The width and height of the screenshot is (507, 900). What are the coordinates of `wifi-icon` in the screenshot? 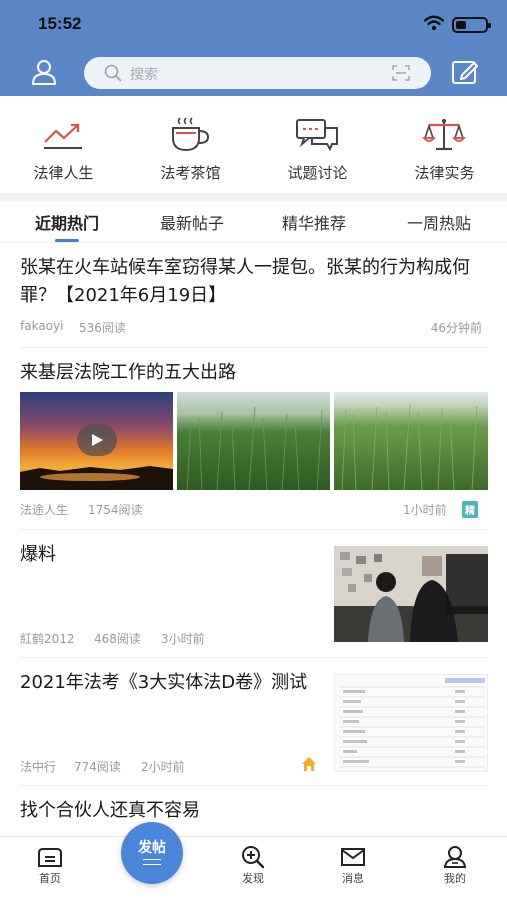 It's located at (434, 23).